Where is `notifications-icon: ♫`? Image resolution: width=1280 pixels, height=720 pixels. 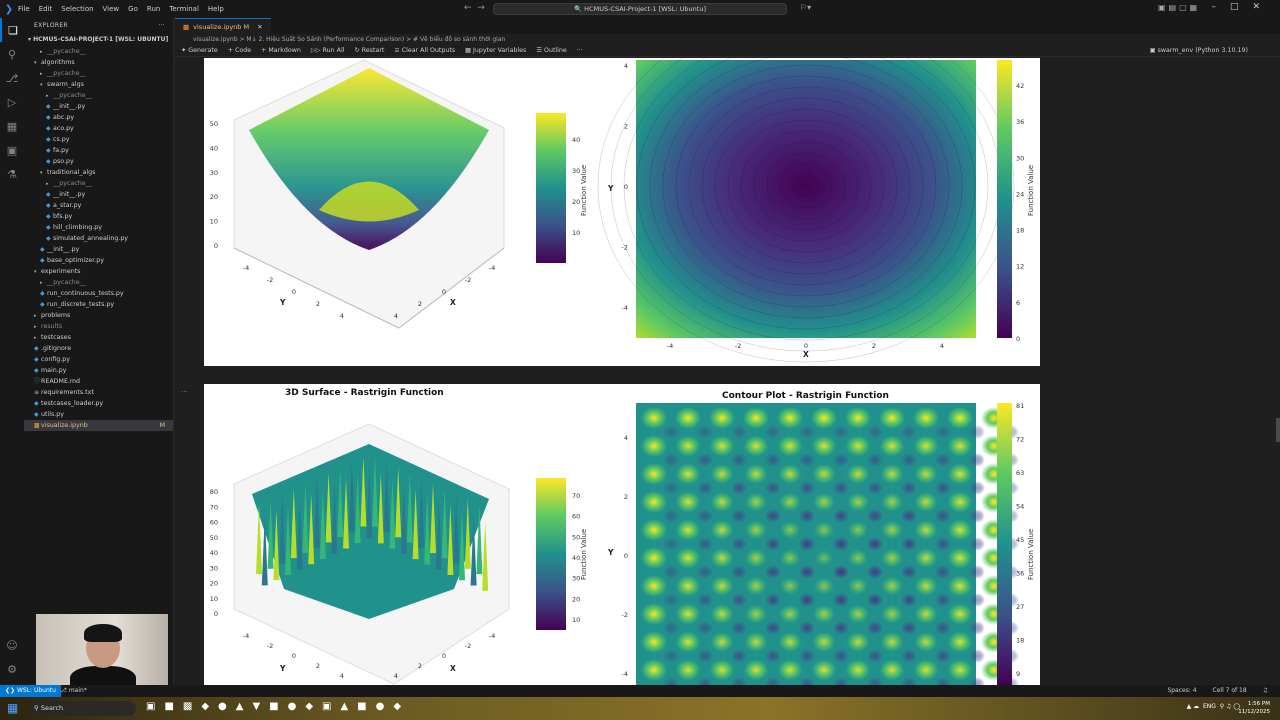 notifications-icon: ♫ is located at coordinates (1265, 690).